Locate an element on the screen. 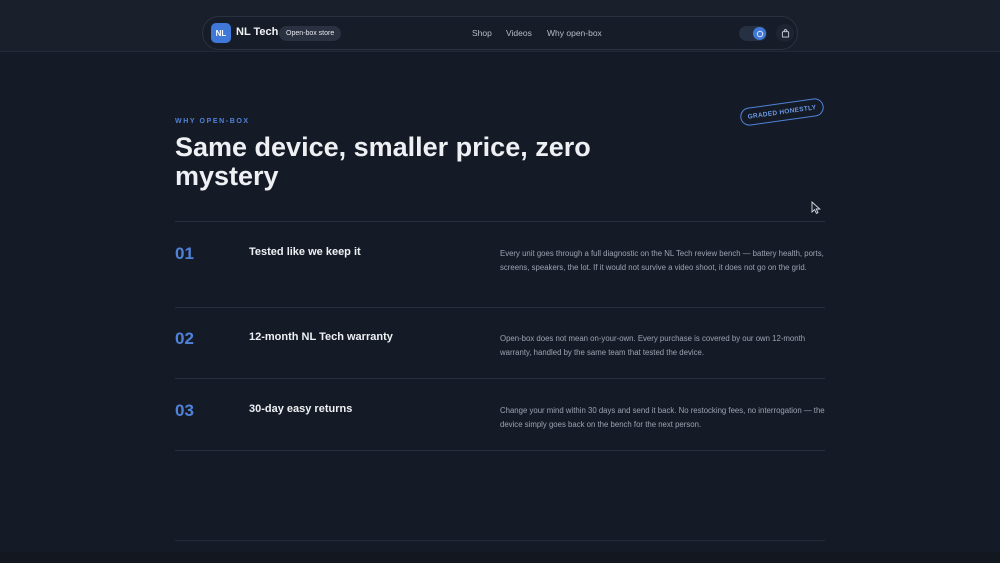 This screenshot has width=1000, height=563. mouse-cursor-icon is located at coordinates (816, 207).